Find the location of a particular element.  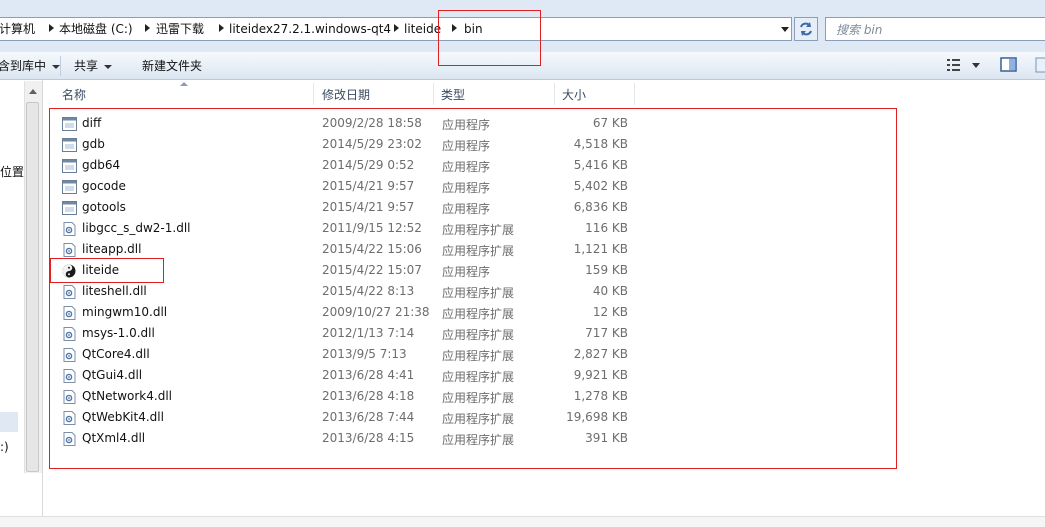

annotation-box-liteide is located at coordinates (107, 270).